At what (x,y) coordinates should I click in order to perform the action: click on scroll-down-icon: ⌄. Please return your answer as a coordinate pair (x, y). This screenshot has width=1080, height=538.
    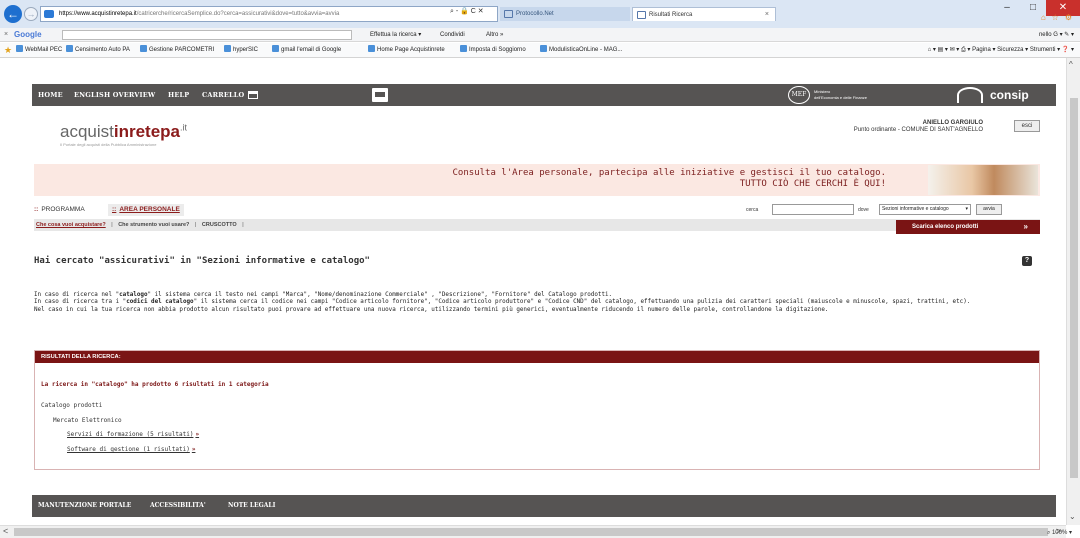
    Looking at the image, I should click on (1072, 516).